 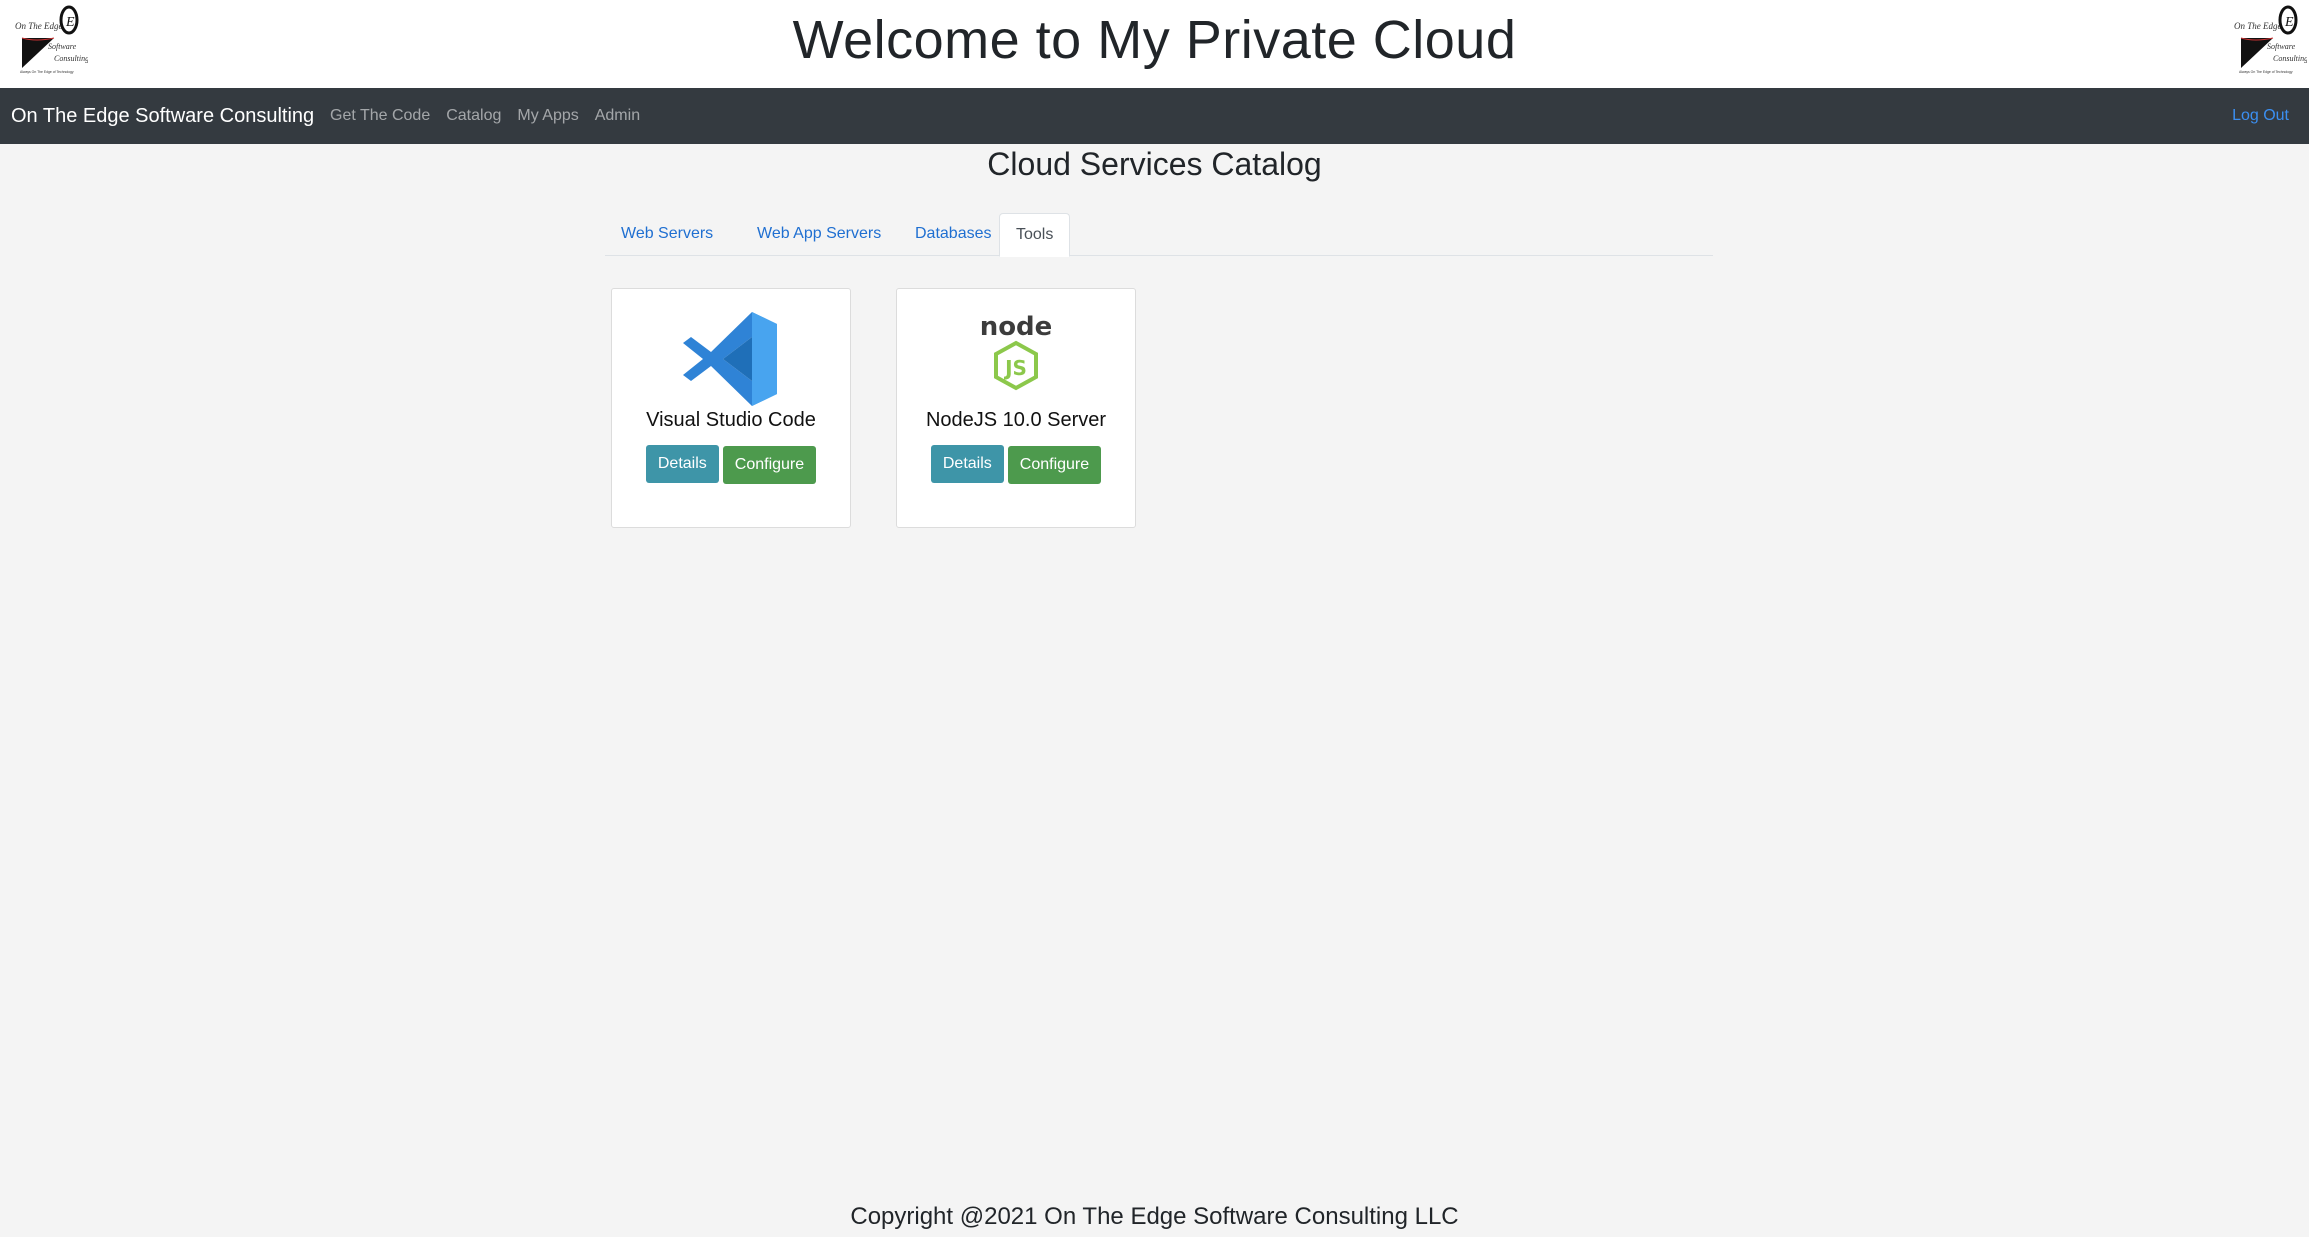 I want to click on tab-web-app-servers: Web App Servers, so click(x=819, y=234).